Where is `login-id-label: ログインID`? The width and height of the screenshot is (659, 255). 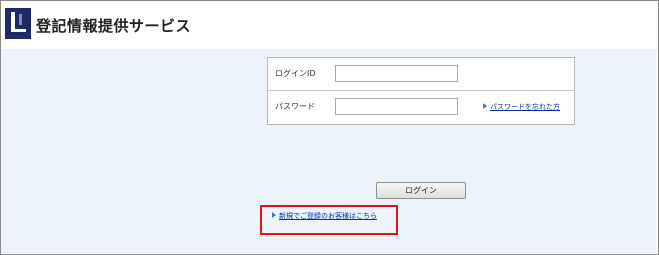
login-id-label: ログインID is located at coordinates (295, 73).